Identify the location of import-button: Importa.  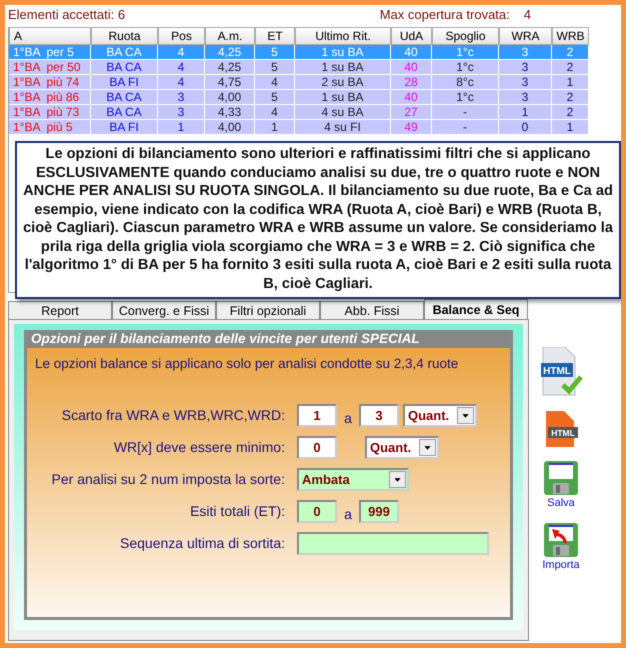
(561, 547).